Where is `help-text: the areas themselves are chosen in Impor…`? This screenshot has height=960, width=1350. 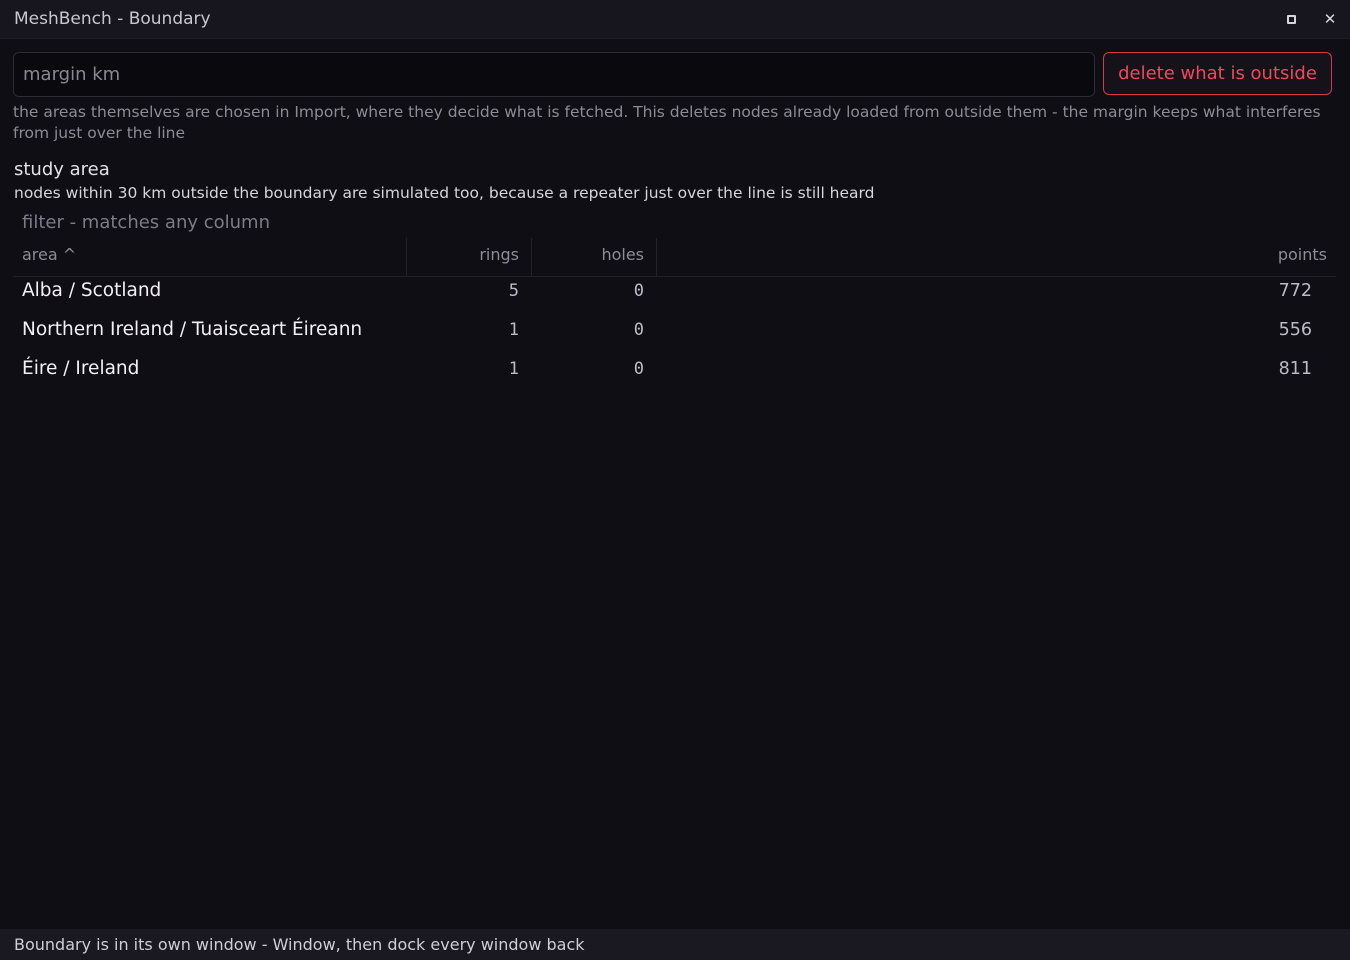 help-text: the areas themselves are chosen in Impor… is located at coordinates (667, 122).